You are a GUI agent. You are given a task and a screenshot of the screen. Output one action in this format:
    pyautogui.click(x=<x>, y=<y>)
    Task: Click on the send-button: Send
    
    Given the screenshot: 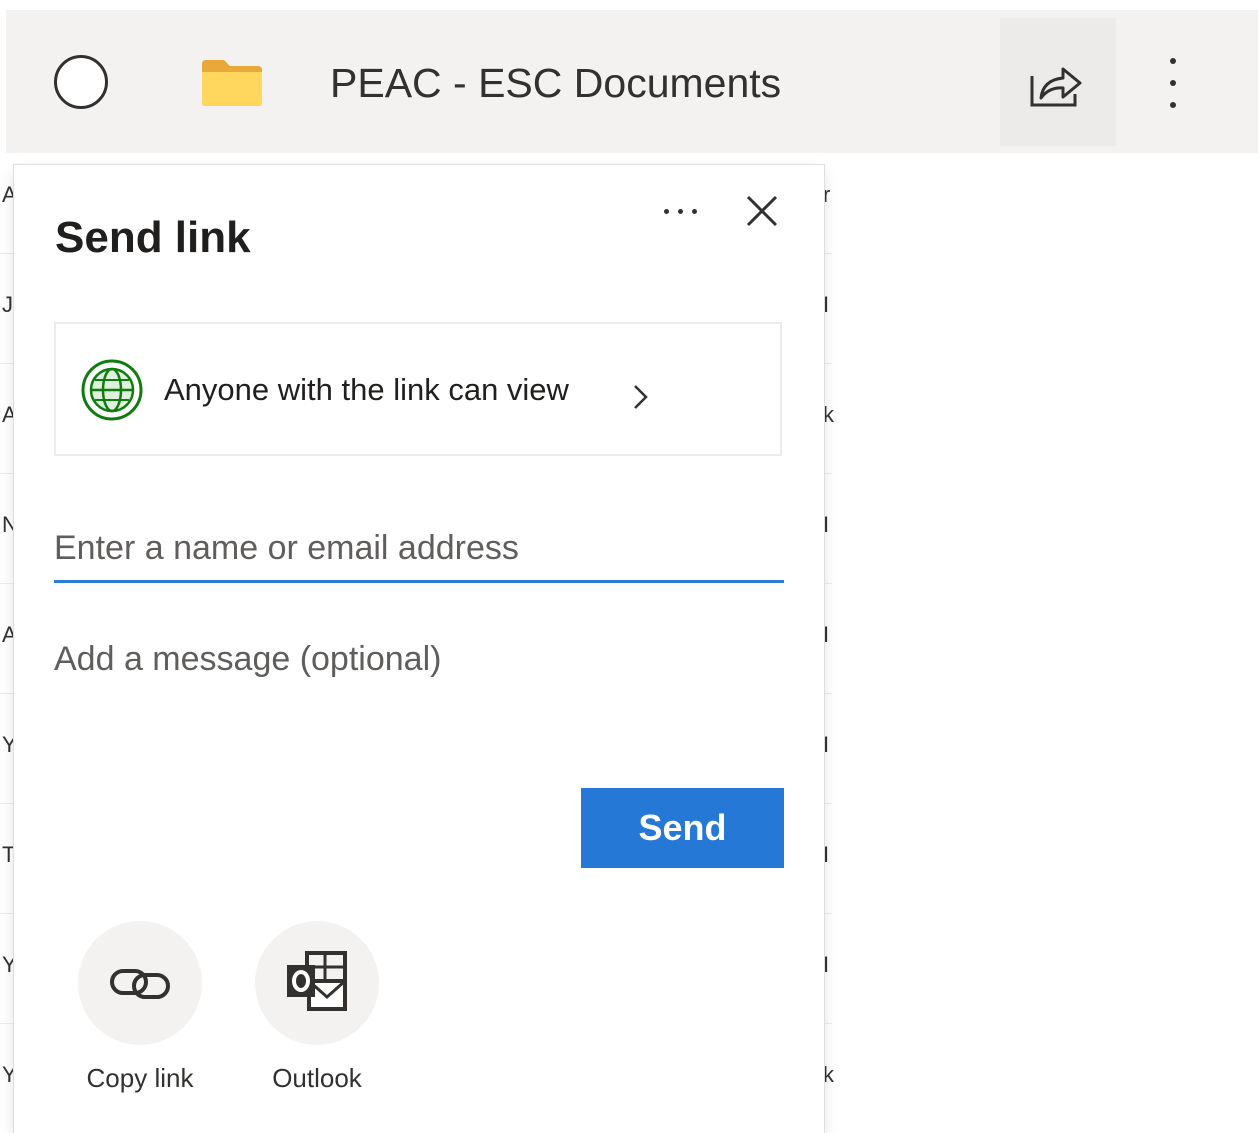 What is the action you would take?
    pyautogui.click(x=682, y=828)
    